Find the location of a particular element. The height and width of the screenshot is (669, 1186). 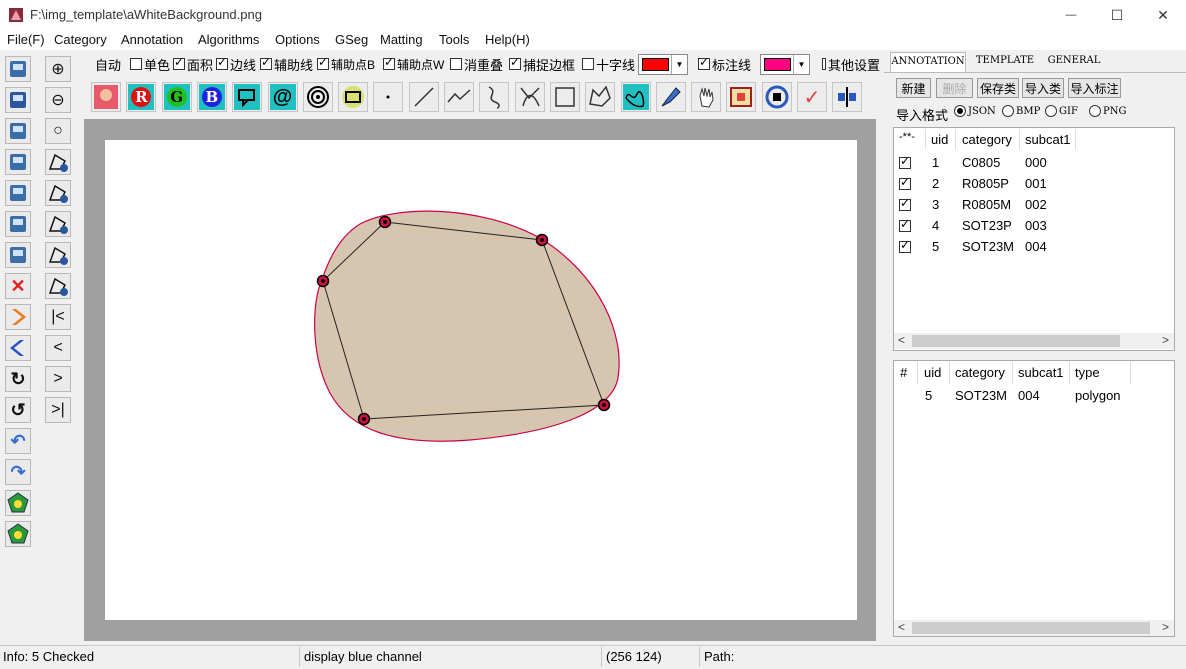

color2-combo: ▼ is located at coordinates (785, 64).